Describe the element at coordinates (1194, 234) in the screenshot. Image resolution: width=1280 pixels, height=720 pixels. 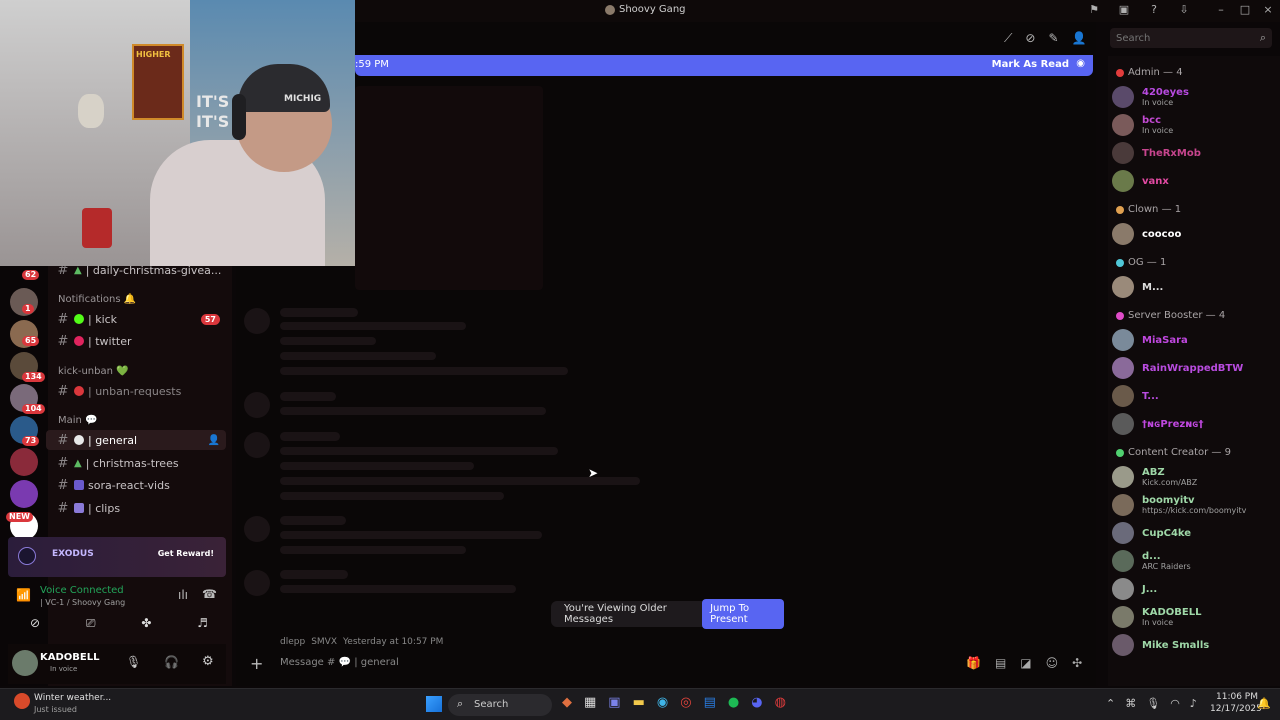
I see `member-item: coocoo` at that location.